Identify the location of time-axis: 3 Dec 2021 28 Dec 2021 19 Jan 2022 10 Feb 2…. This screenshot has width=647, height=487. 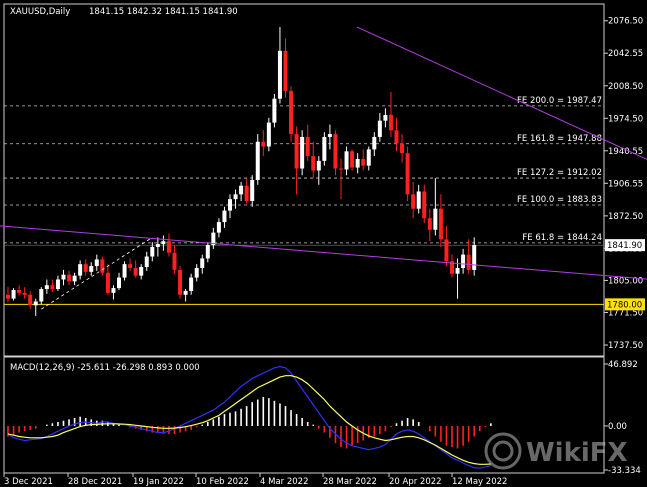
(255, 480).